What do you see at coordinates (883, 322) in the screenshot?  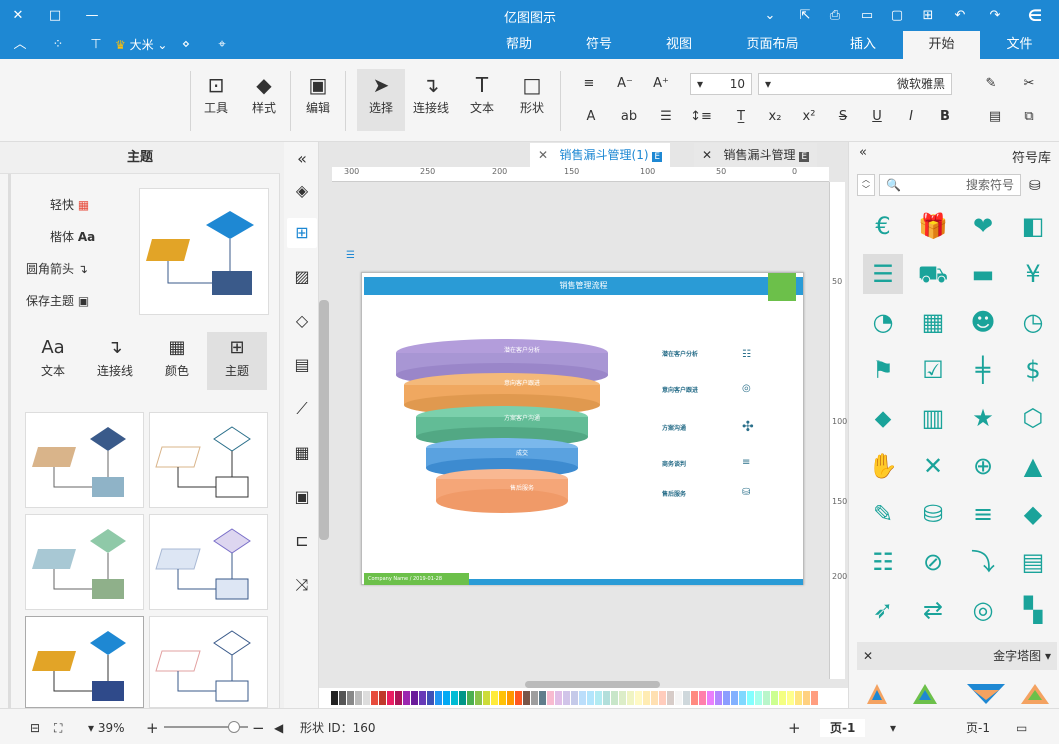 I see `wave-icon: ◔` at bounding box center [883, 322].